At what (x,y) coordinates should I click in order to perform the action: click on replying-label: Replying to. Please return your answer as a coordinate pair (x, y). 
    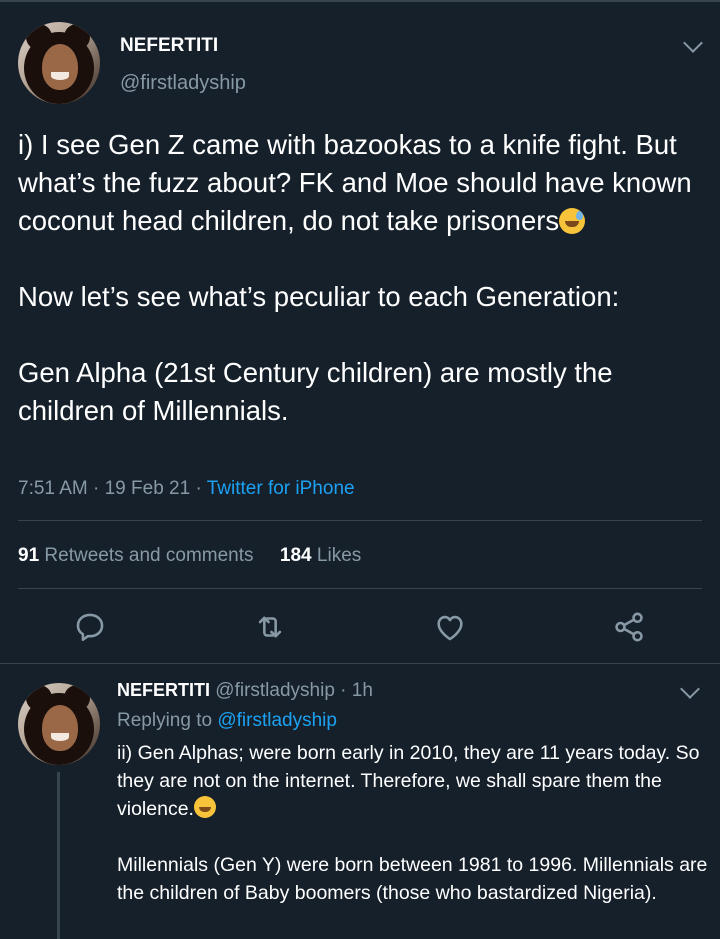
    Looking at the image, I should click on (165, 720).